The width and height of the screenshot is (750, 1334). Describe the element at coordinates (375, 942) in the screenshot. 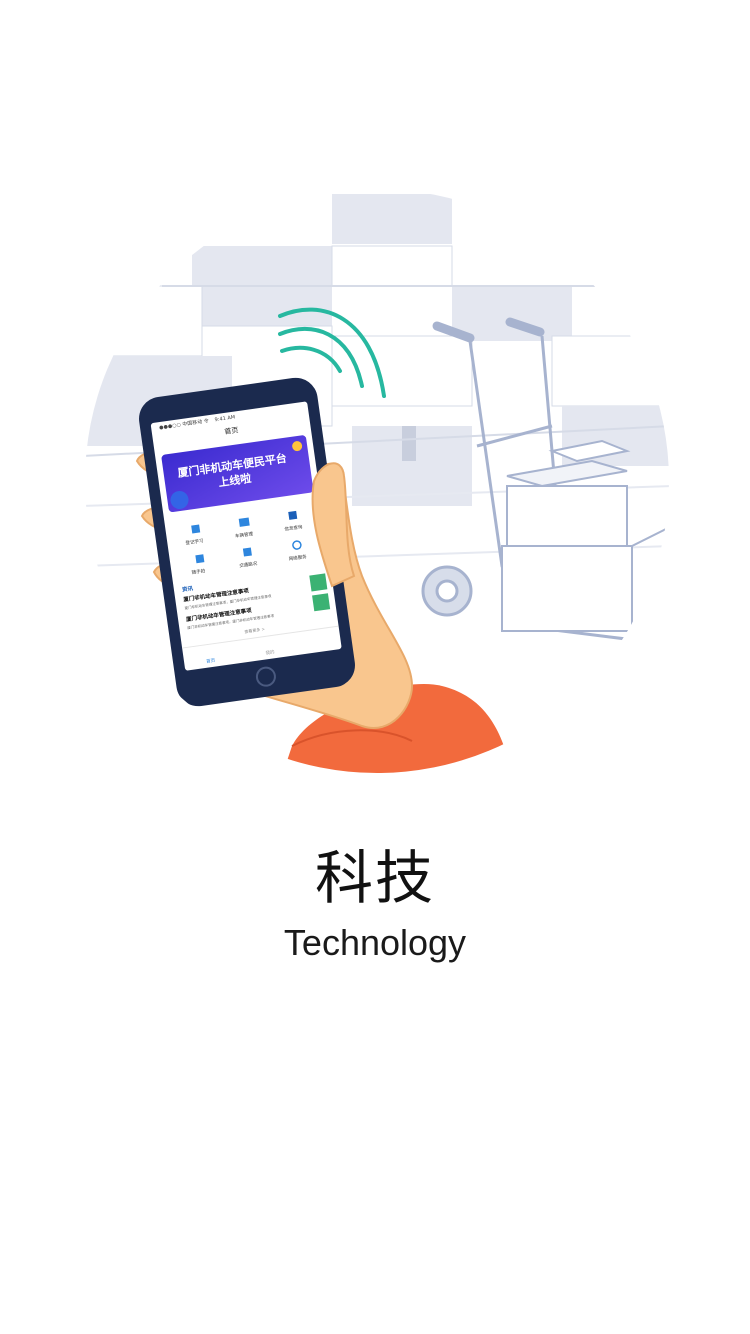

I see `page-subtitle: Technology` at that location.